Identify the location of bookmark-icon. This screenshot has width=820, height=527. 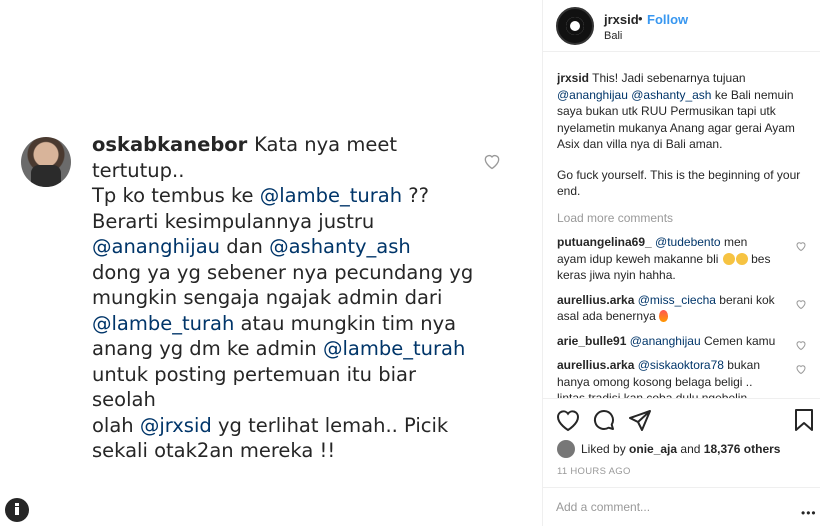
(804, 420).